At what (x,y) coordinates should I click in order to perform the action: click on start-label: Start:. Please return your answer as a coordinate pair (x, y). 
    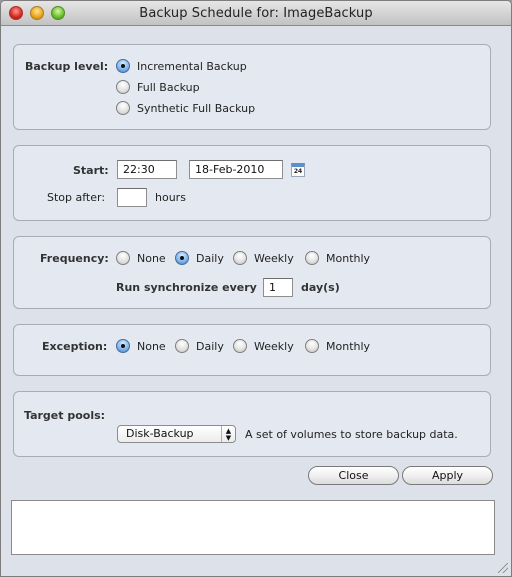
    Looking at the image, I should click on (91, 170).